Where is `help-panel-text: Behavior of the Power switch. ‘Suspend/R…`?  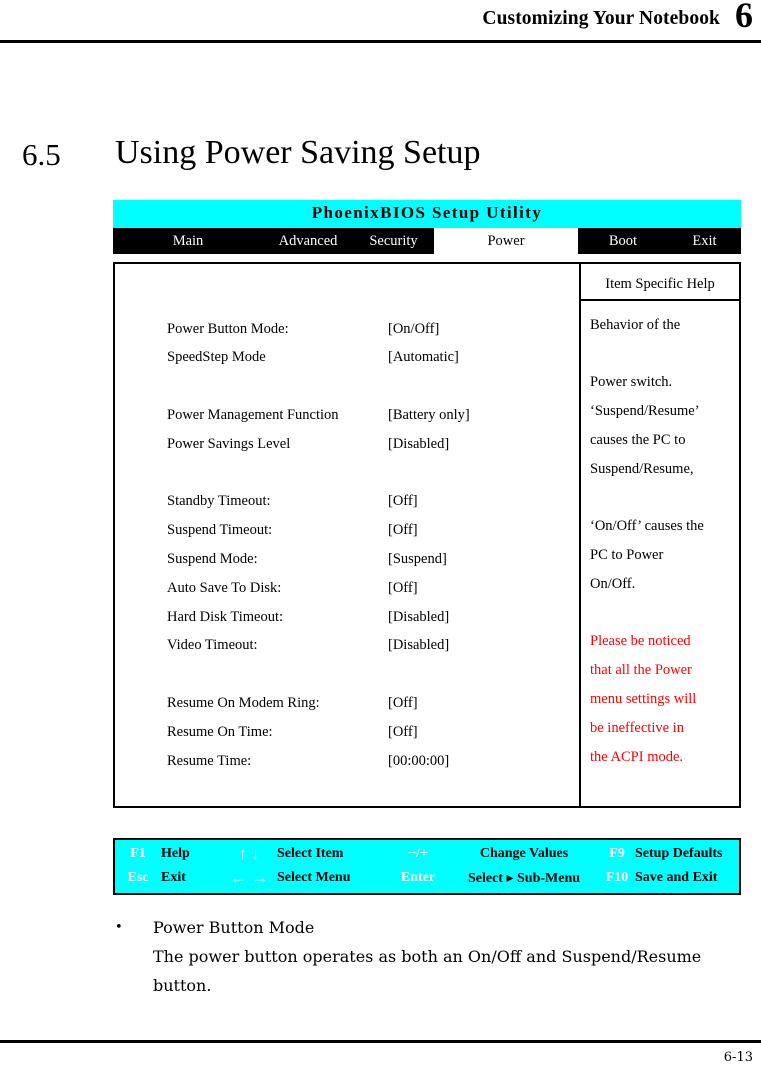
help-panel-text: Behavior of the Power switch. ‘Suspend/R… is located at coordinates (660, 536).